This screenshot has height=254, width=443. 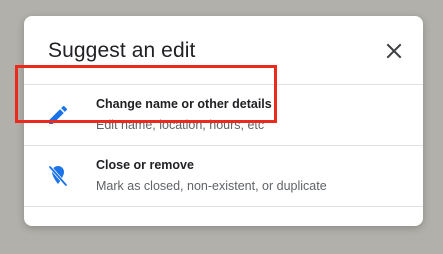 What do you see at coordinates (145, 165) in the screenshot?
I see `option-label: Close or remove` at bounding box center [145, 165].